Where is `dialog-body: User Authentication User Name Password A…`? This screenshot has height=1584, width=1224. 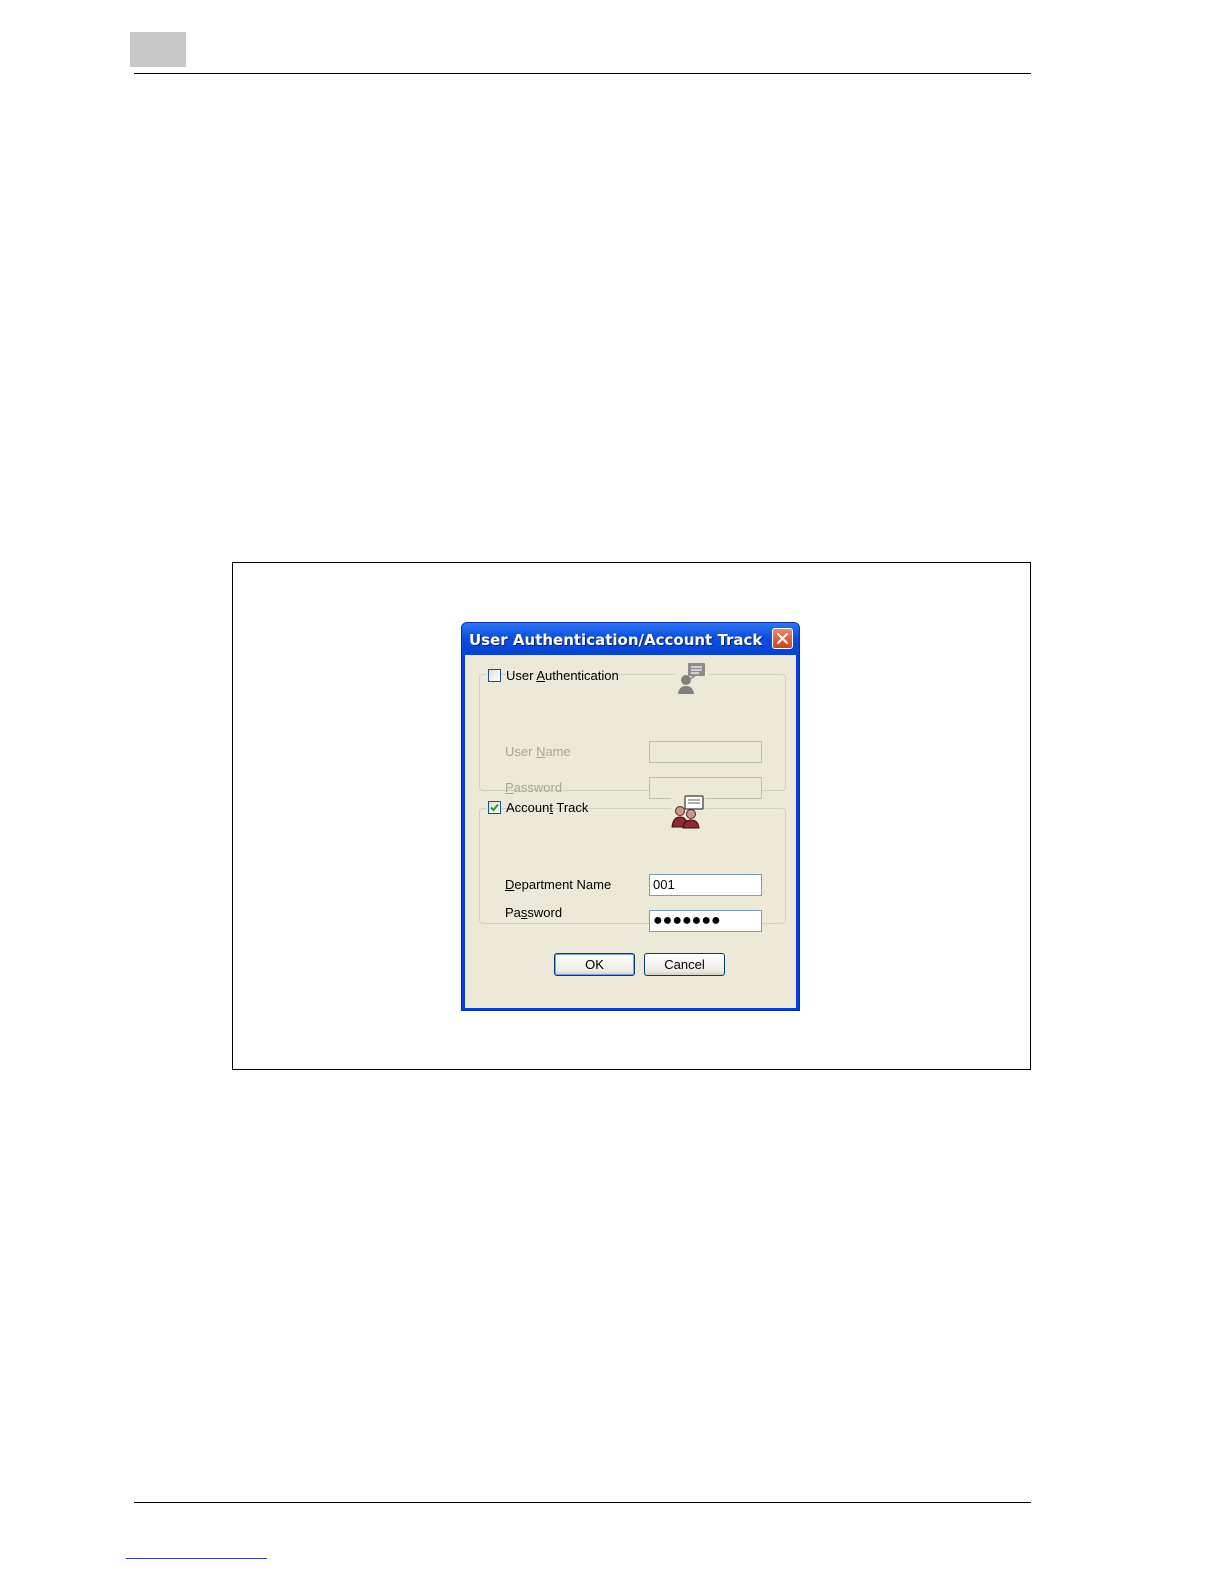
dialog-body: User Authentication User Name Password A… is located at coordinates (630, 831).